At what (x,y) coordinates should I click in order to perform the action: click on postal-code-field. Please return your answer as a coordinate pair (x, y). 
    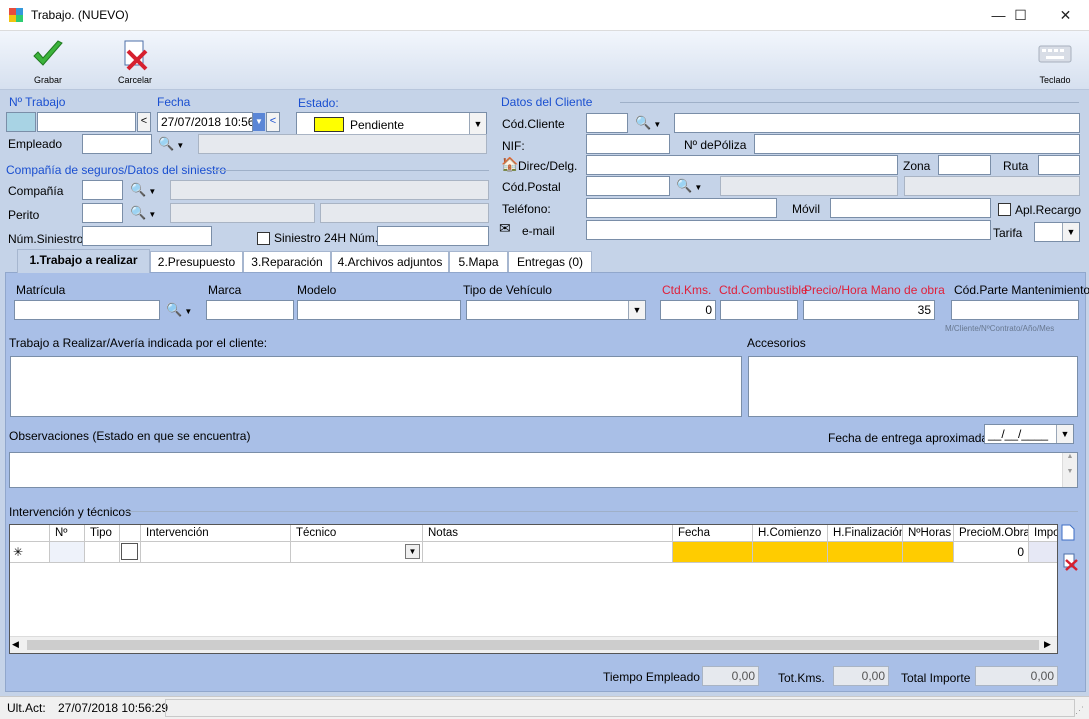
    Looking at the image, I should click on (628, 186).